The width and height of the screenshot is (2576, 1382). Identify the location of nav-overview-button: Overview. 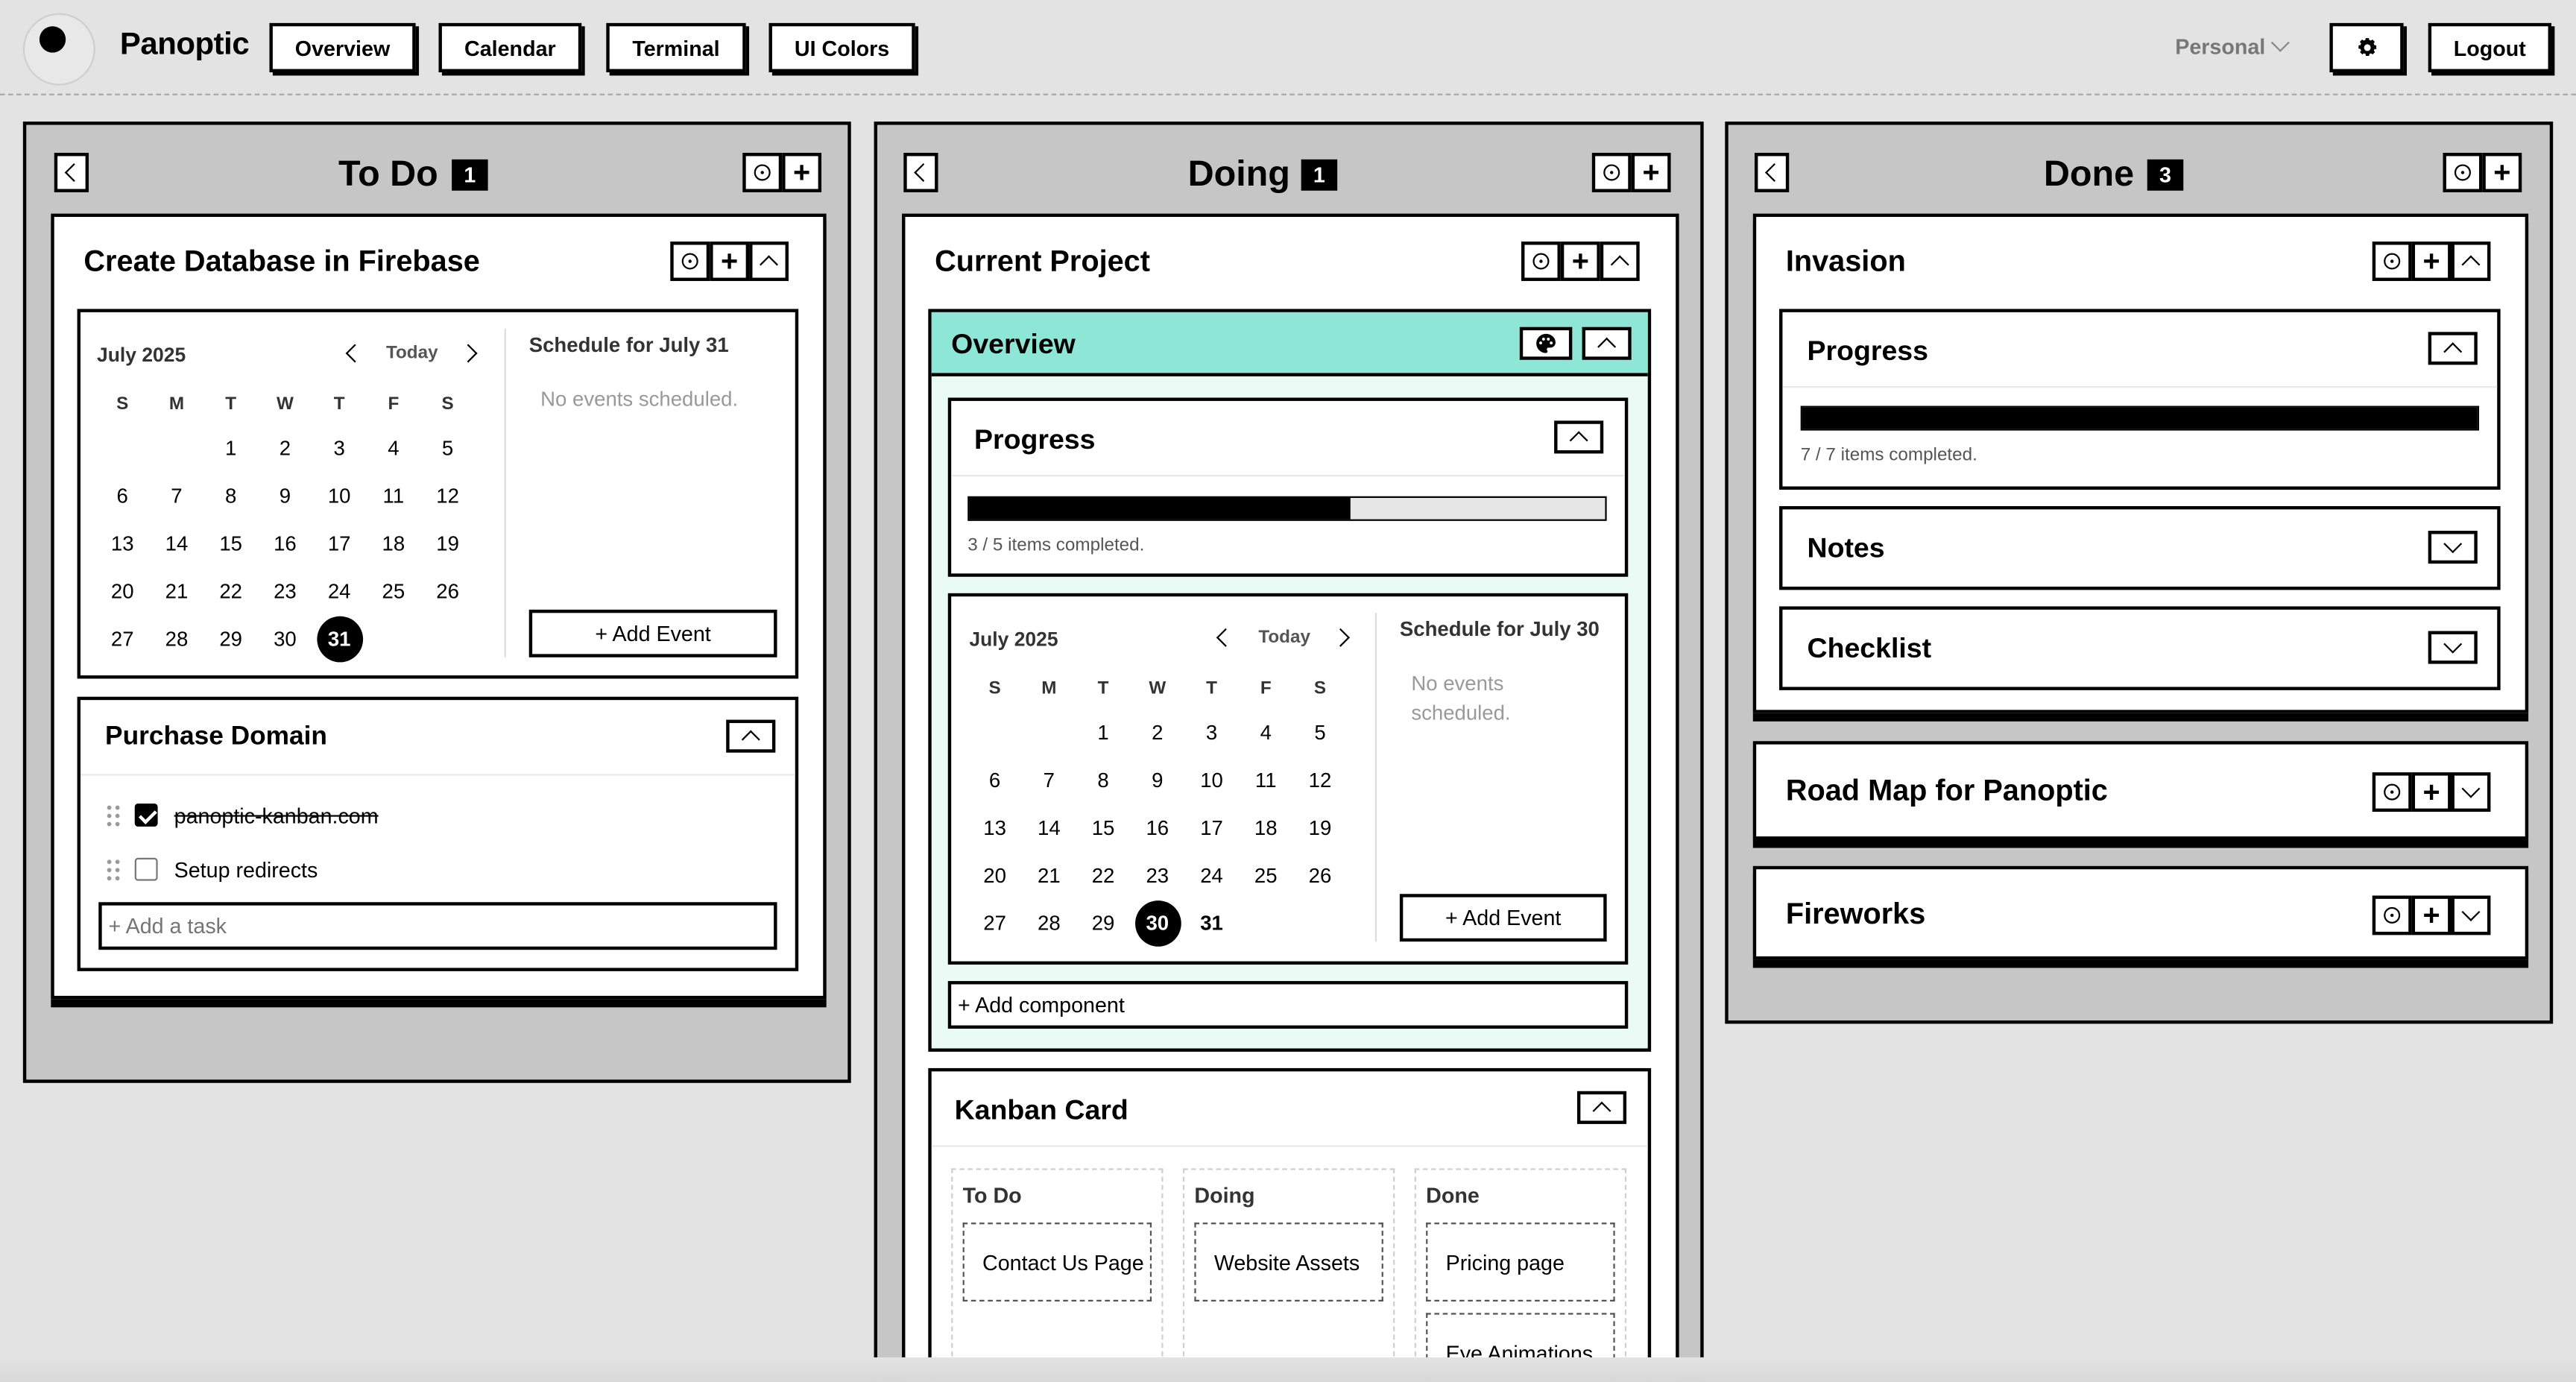
(342, 47).